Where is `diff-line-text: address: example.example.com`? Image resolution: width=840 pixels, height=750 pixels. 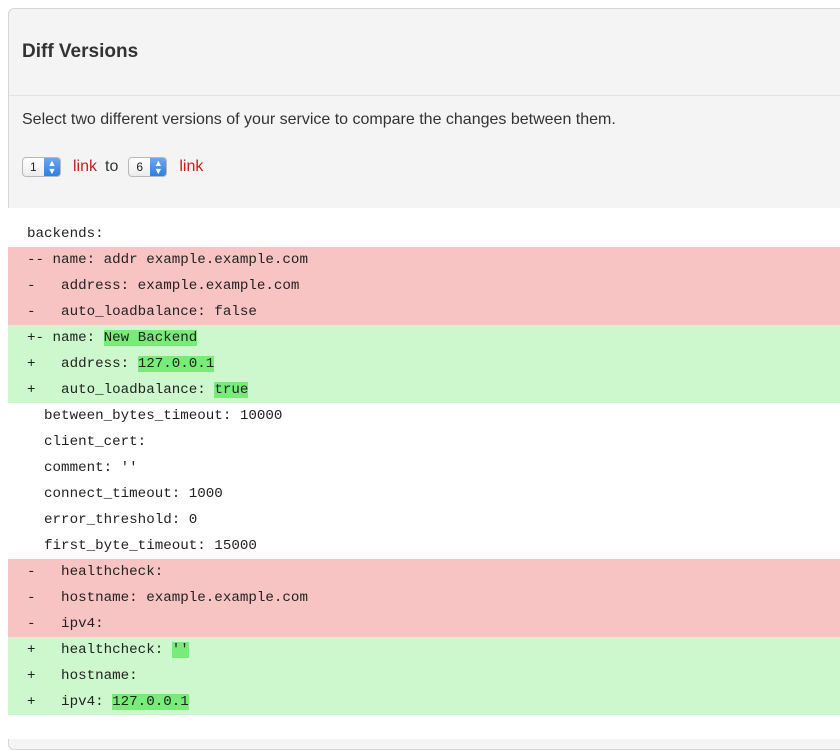 diff-line-text: address: example.example.com is located at coordinates (167, 286).